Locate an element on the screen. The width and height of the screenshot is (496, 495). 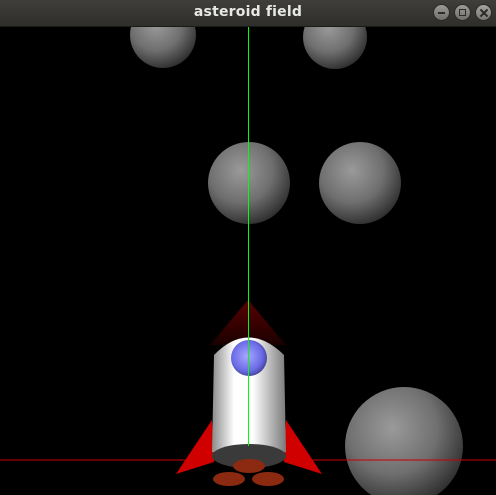
window-title: asteroid field is located at coordinates (248, 12).